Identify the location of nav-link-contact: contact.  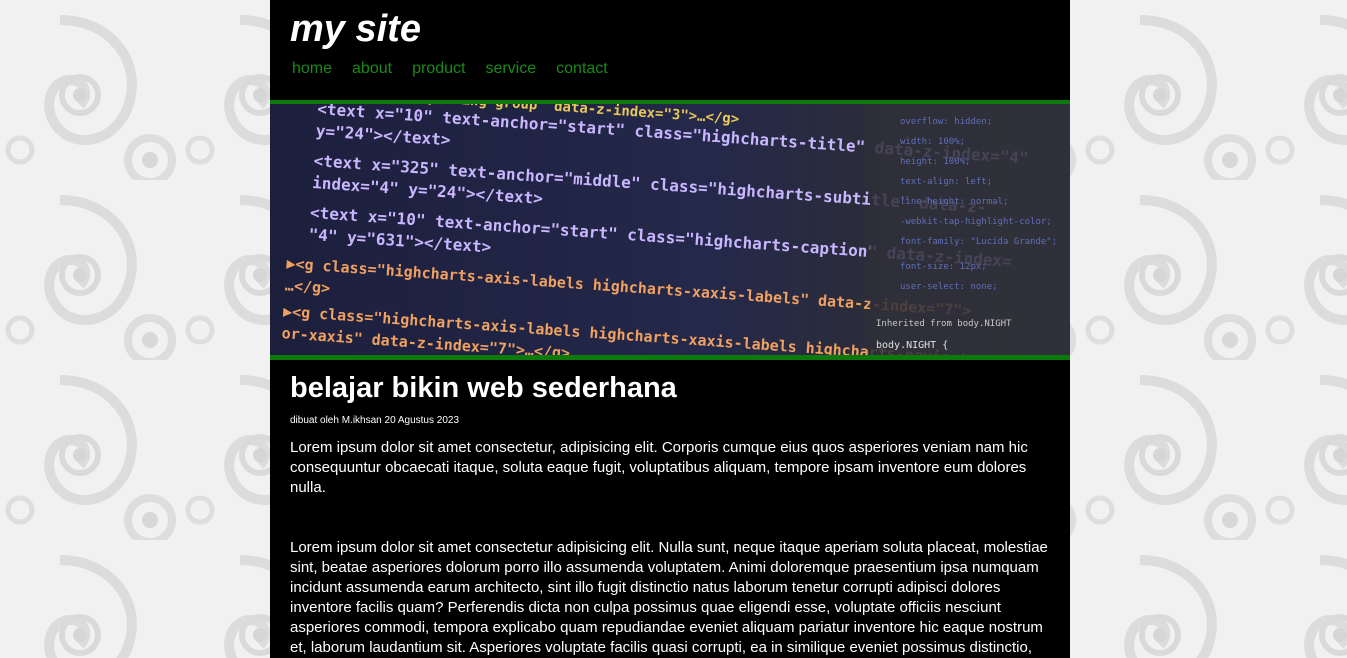
(582, 69).